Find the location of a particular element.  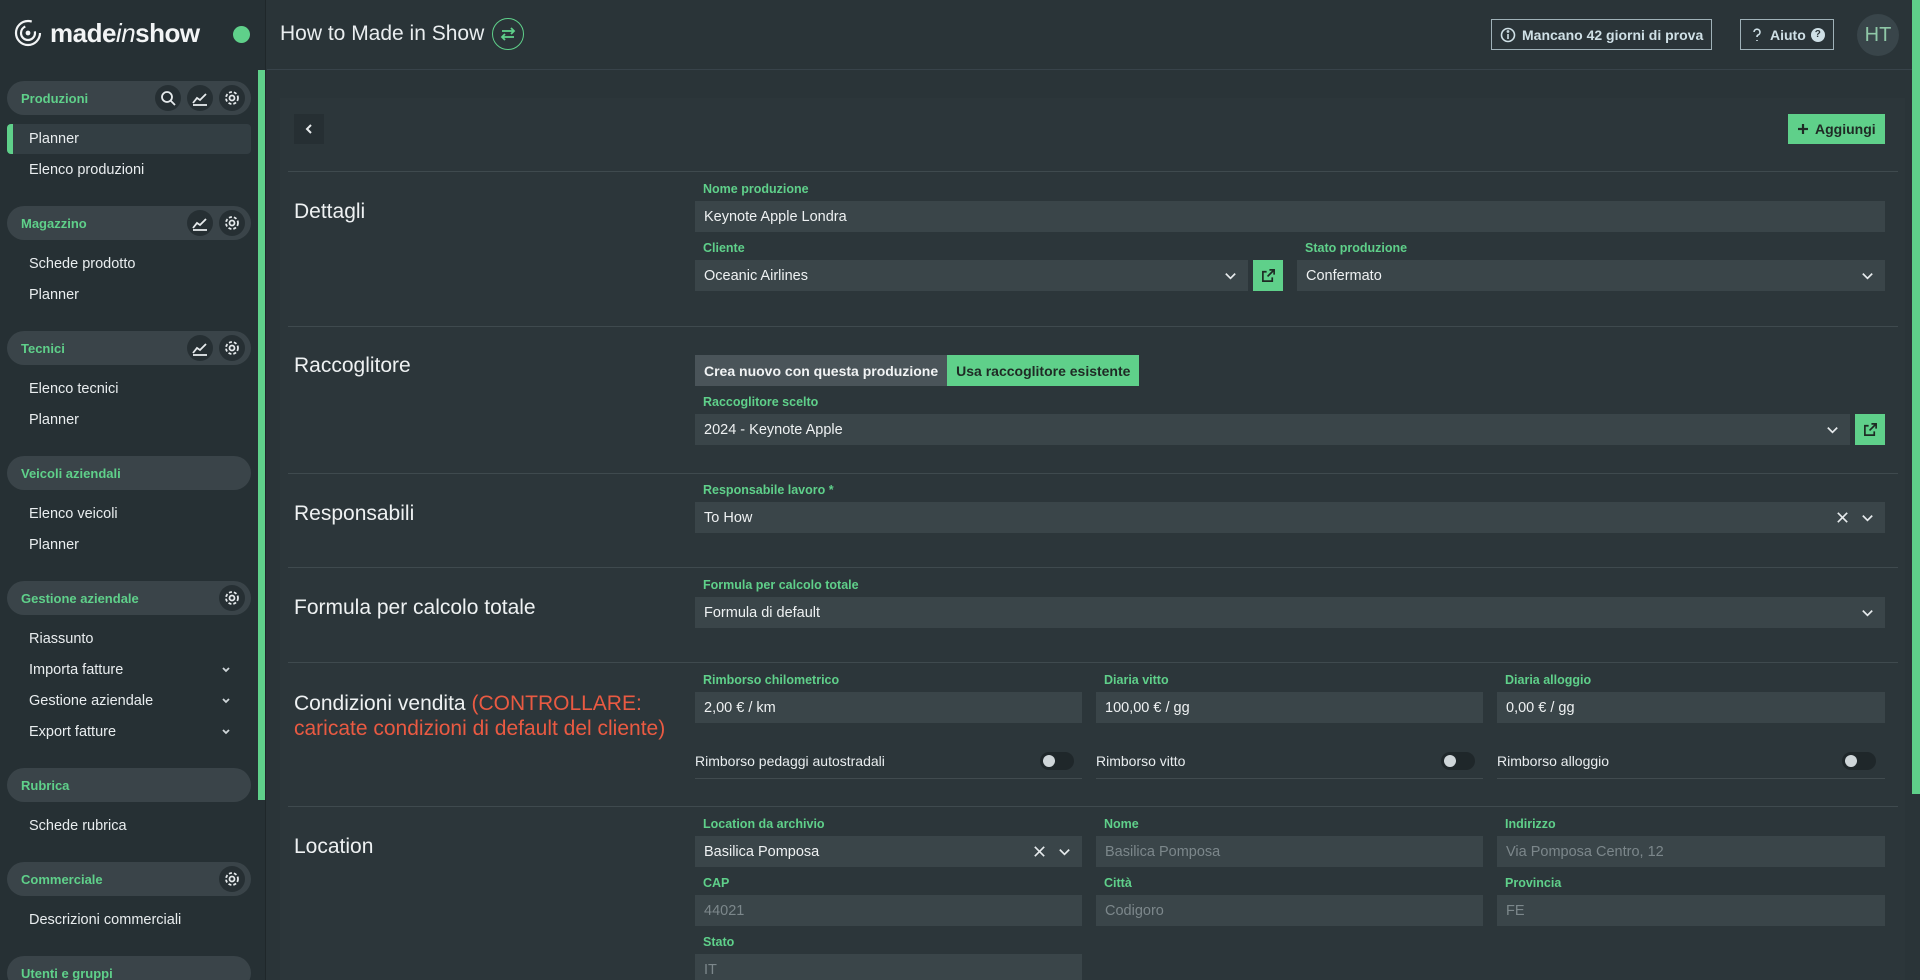

sidebar-item-label: Export fatture is located at coordinates (73, 732).